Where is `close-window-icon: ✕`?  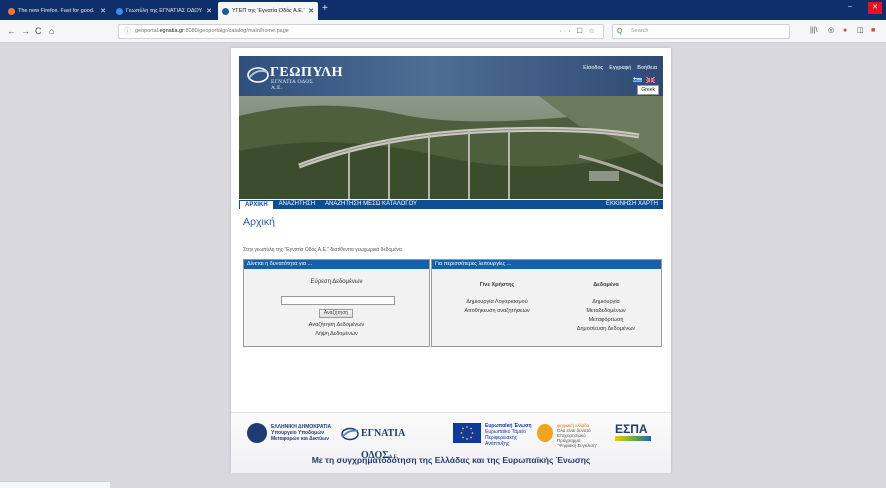
close-window-icon: ✕ is located at coordinates (875, 8).